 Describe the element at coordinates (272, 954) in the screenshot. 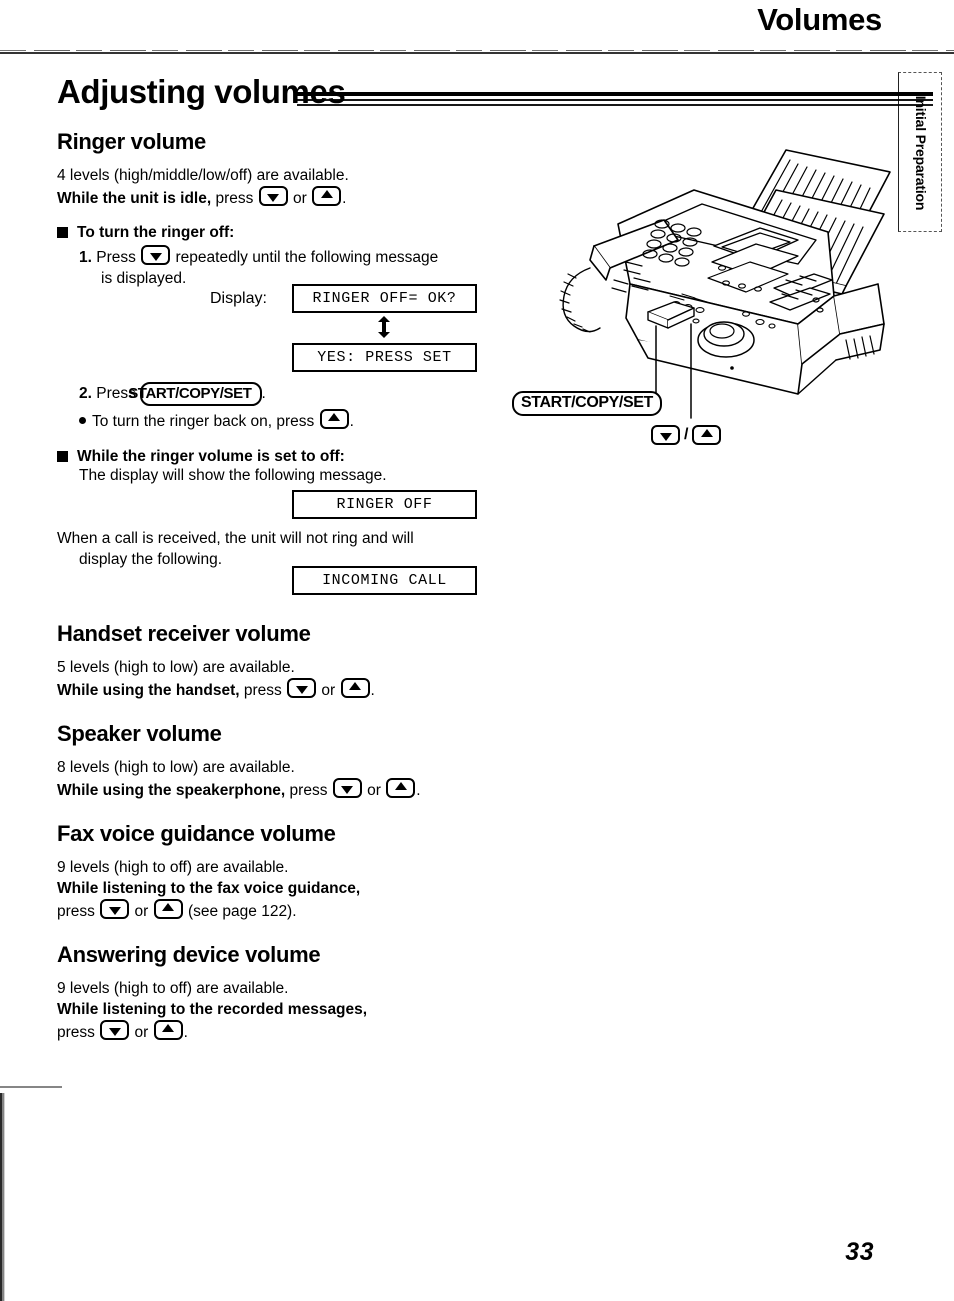

I see `section-answering-device-volume: Answering device volume` at that location.